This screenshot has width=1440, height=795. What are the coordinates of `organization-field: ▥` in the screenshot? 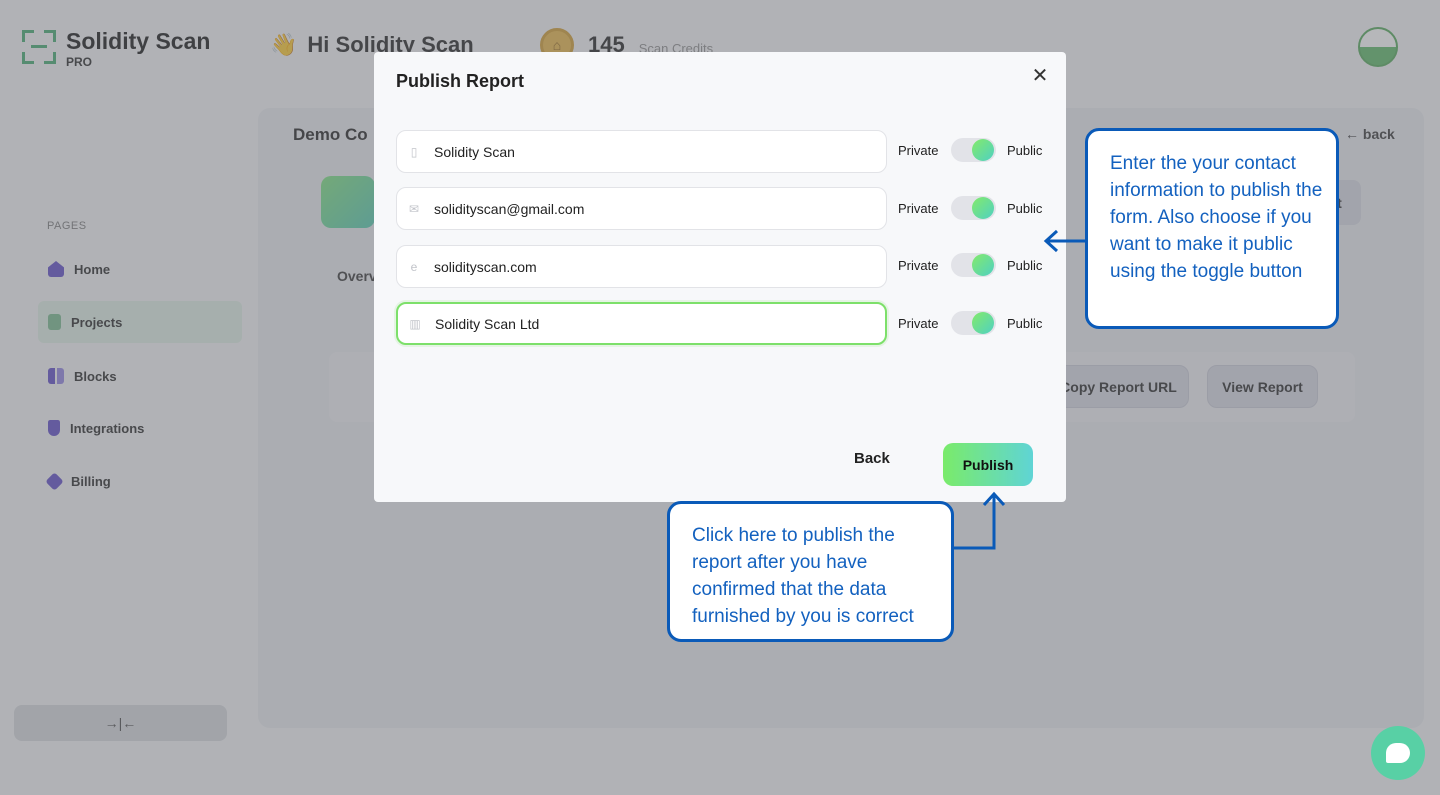 It's located at (641, 323).